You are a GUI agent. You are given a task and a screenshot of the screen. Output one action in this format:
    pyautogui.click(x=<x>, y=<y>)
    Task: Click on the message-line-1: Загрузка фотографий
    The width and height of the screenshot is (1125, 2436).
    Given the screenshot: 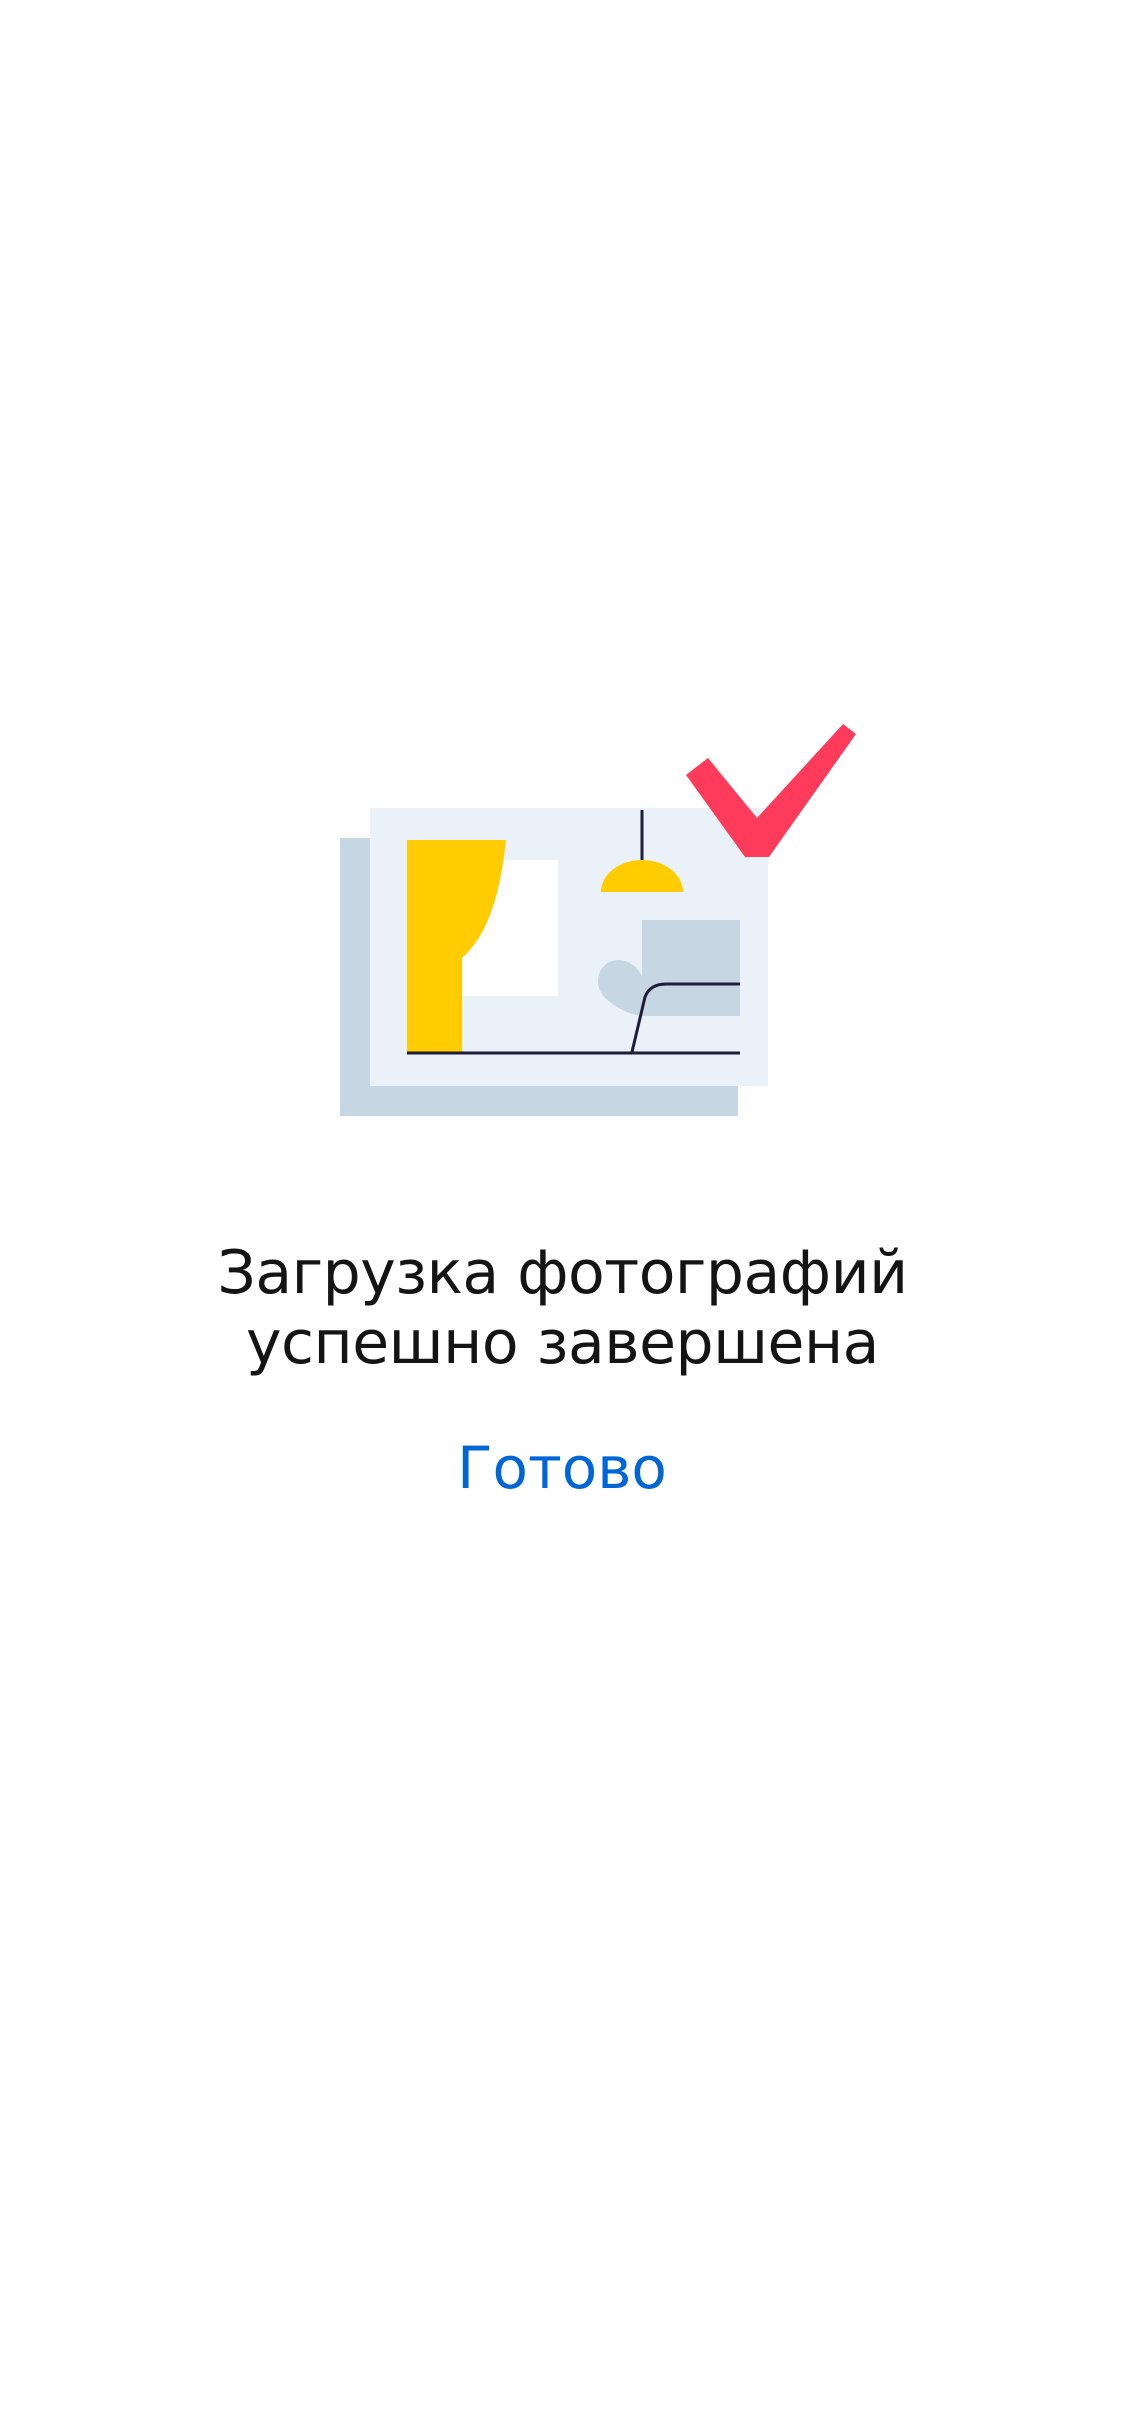 What is the action you would take?
    pyautogui.click(x=562, y=1273)
    